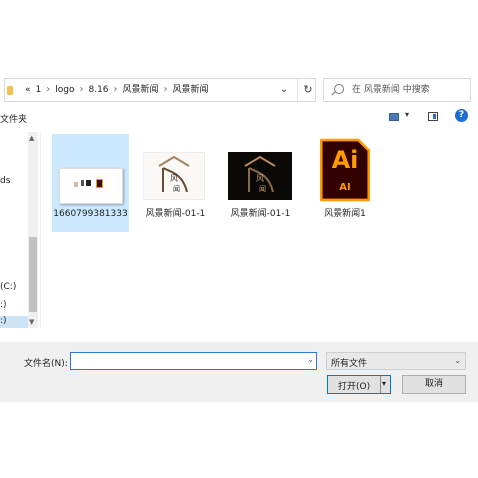  What do you see at coordinates (8, 287) in the screenshot?
I see `nav-item-drive-c: (C:)` at bounding box center [8, 287].